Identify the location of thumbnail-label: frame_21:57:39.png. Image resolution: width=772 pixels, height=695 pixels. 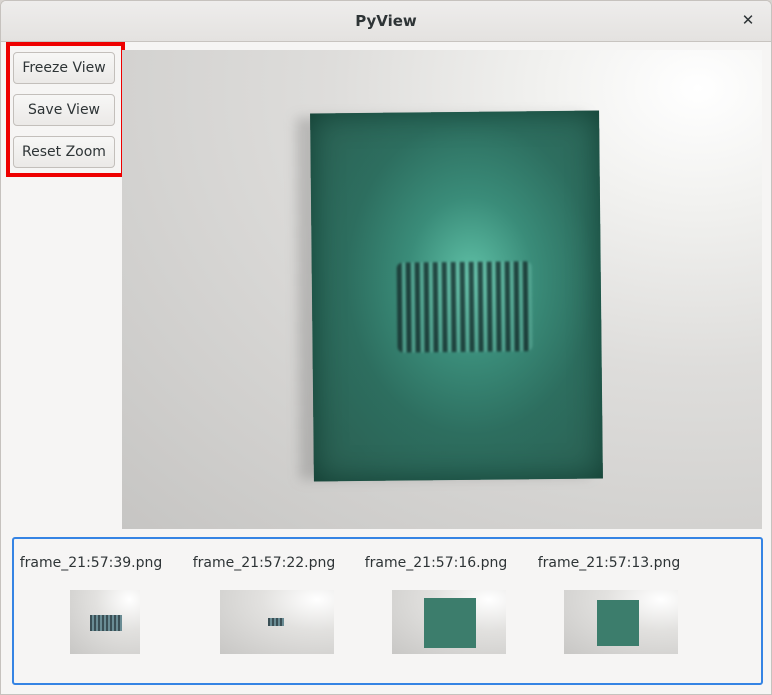
(91, 563).